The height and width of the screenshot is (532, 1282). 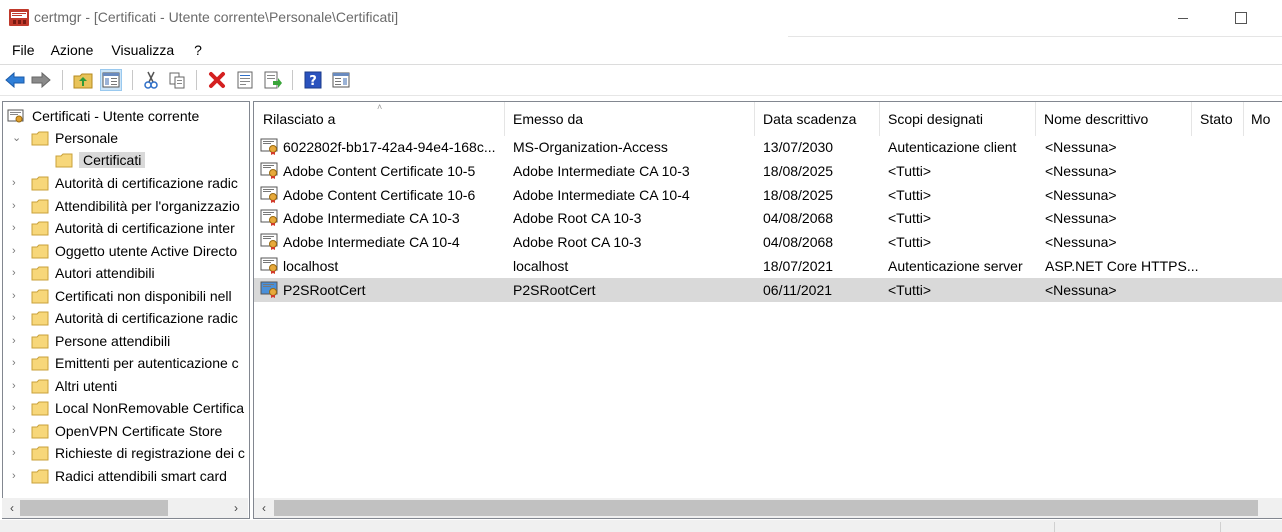 I want to click on table-cell-issued-by: localhost, so click(x=541, y=266).